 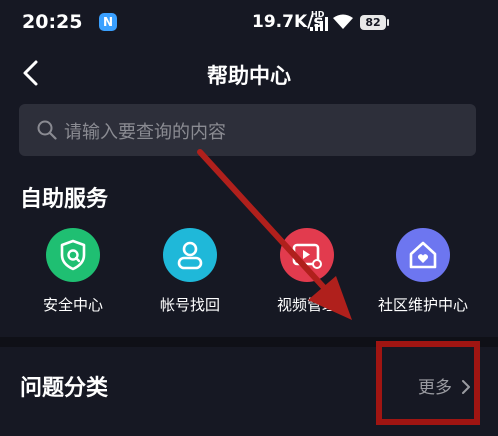 What do you see at coordinates (190, 255) in the screenshot?
I see `user-icon` at bounding box center [190, 255].